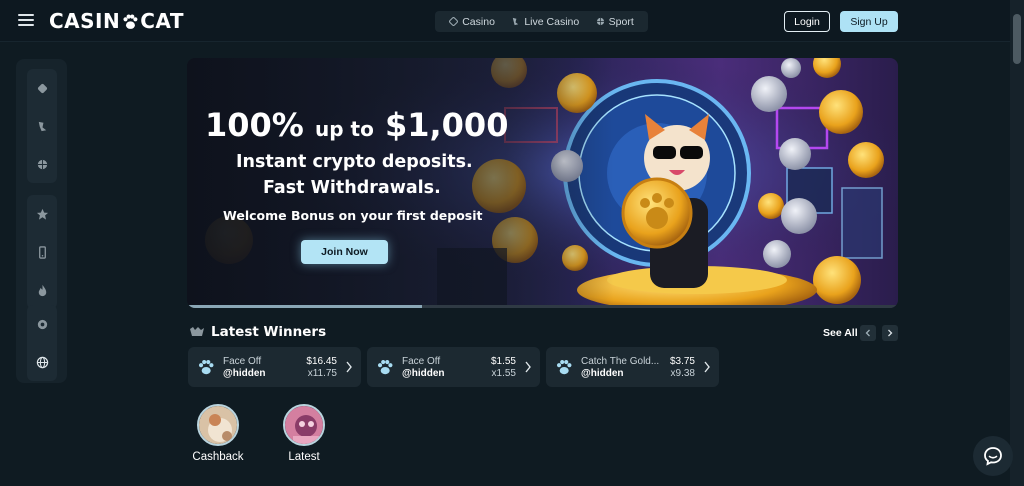  What do you see at coordinates (254, 125) in the screenshot?
I see `banner-percent: 100%` at bounding box center [254, 125].